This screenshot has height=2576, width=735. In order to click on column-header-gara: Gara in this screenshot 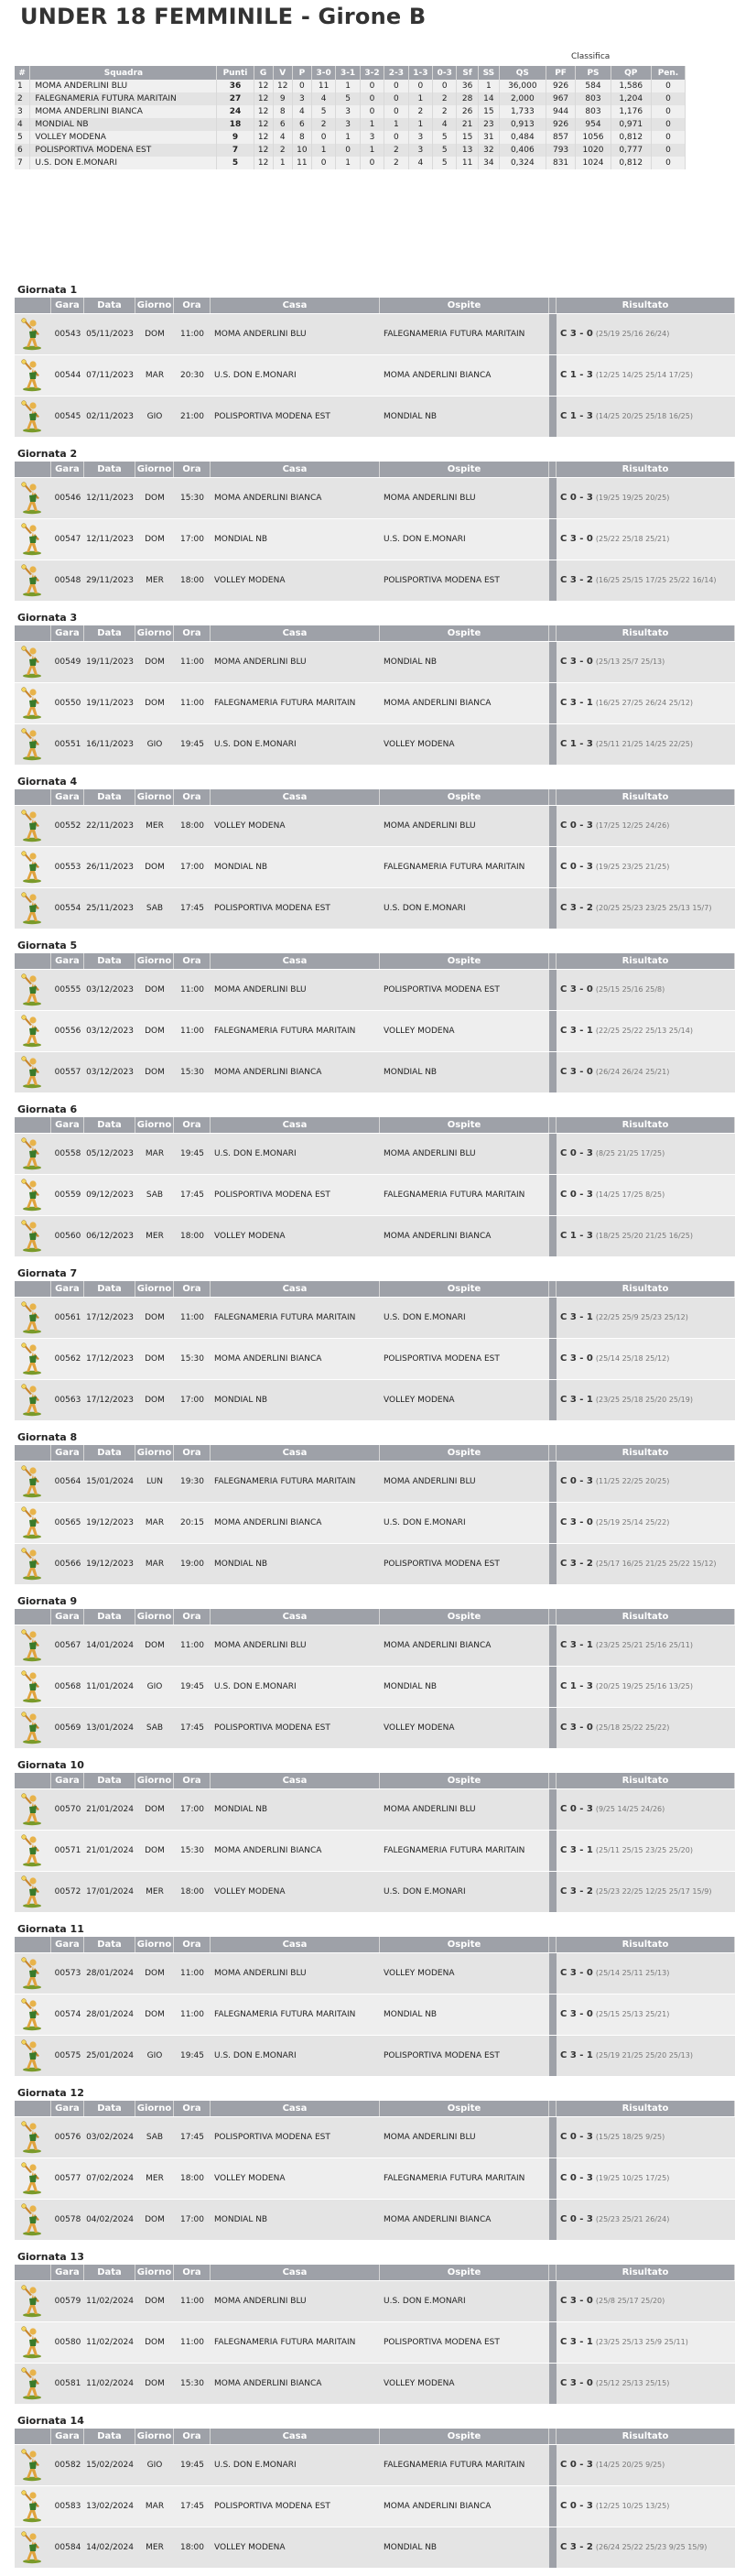, I will do `click(67, 2108)`.